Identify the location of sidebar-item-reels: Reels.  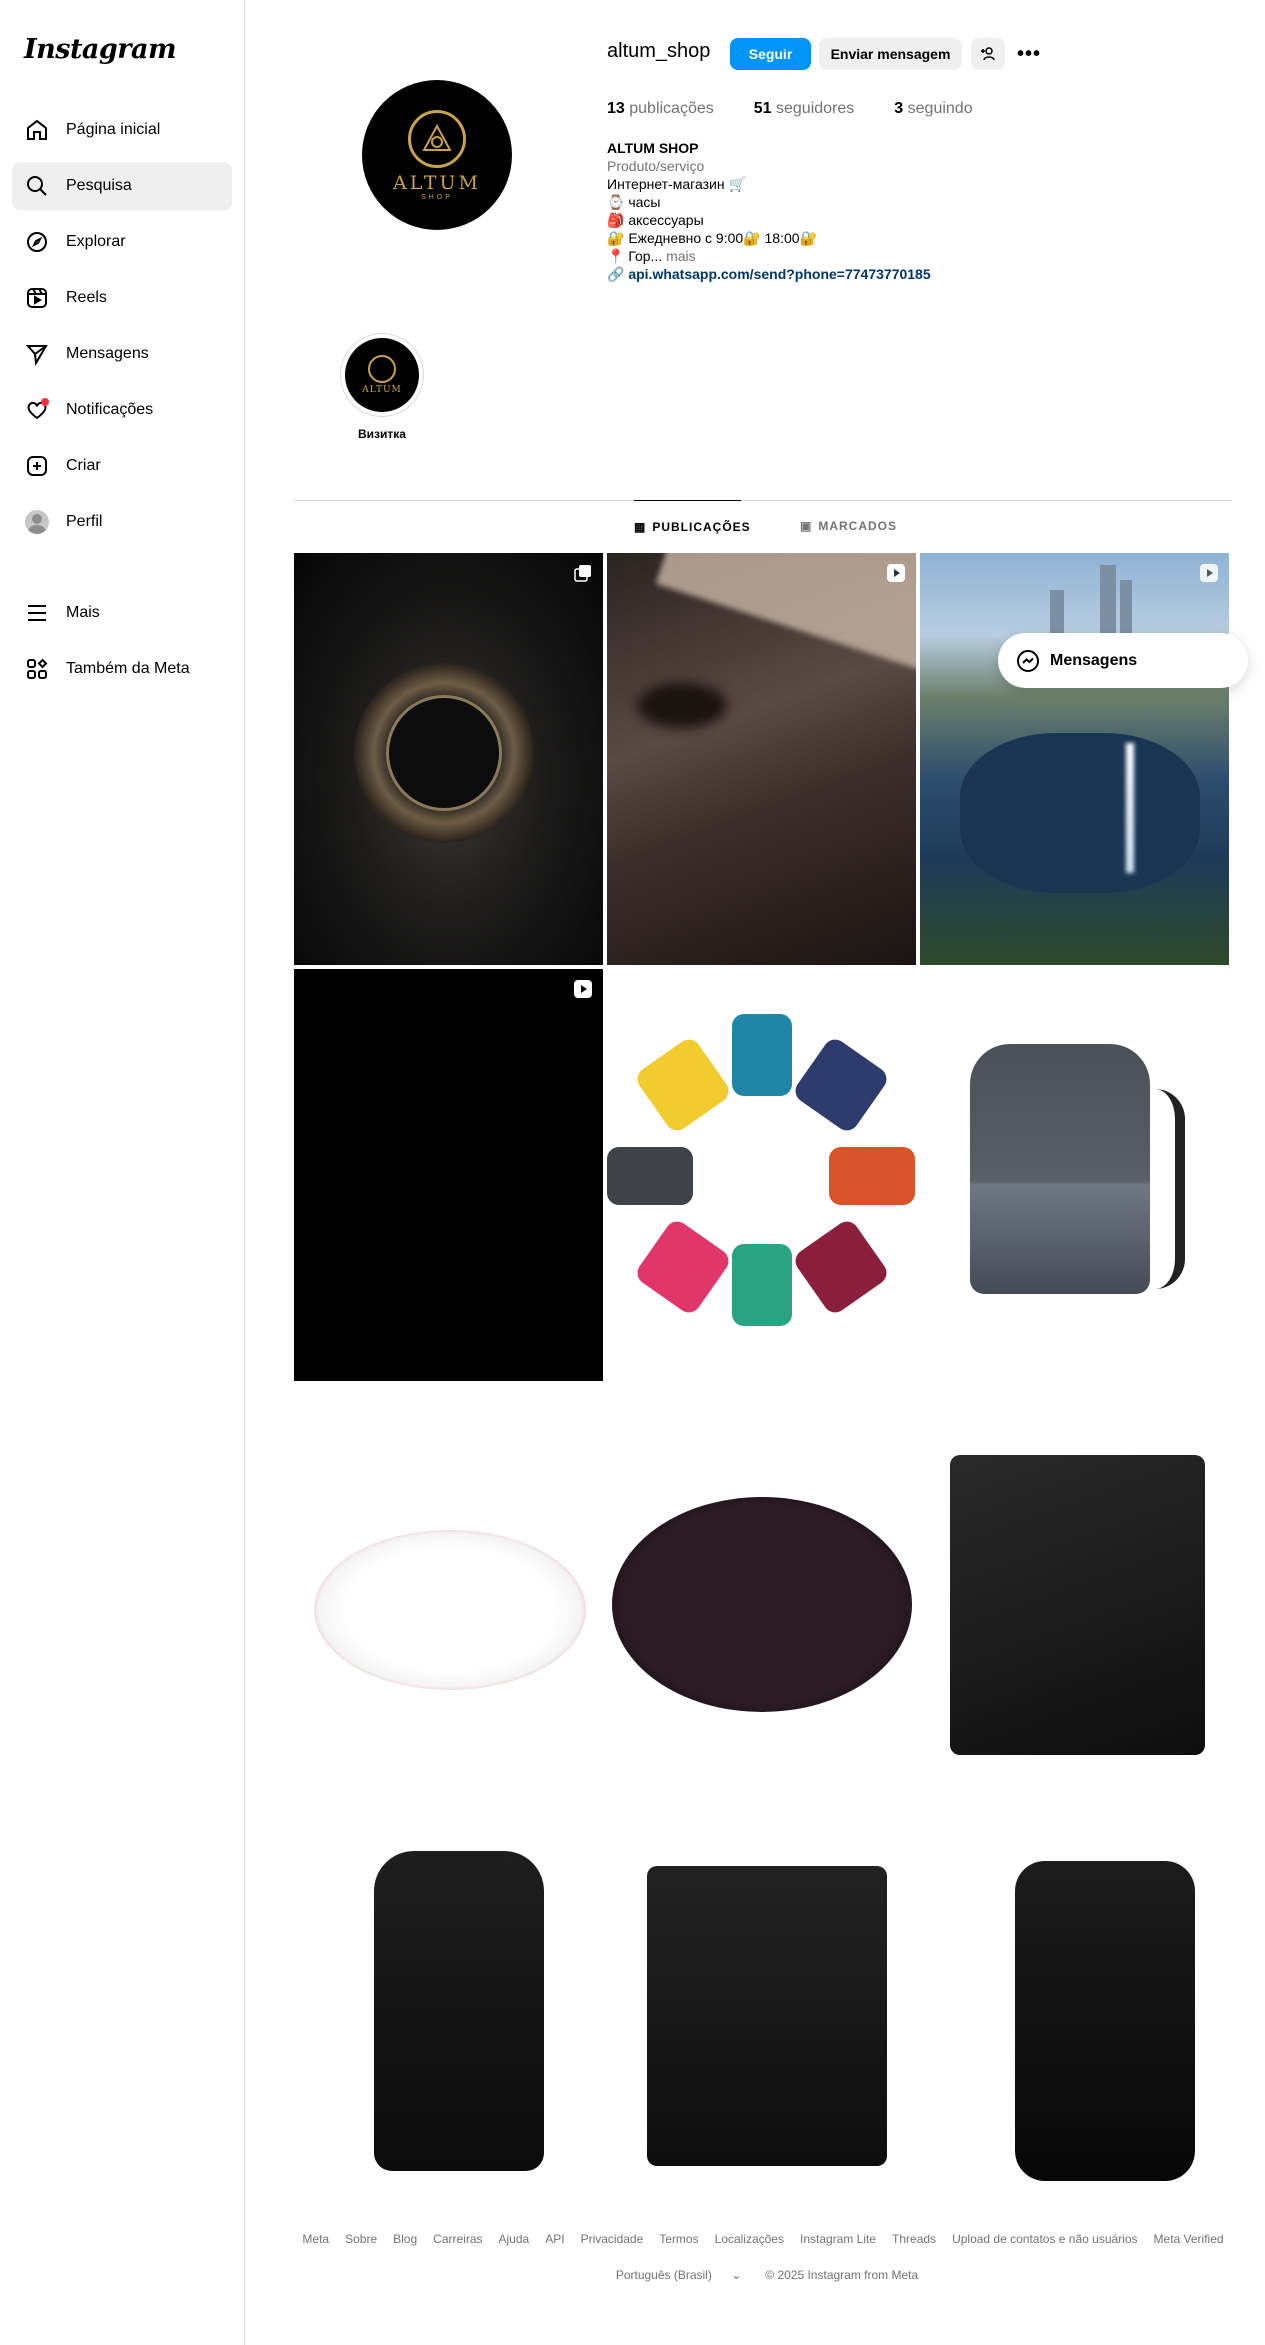
(122, 298).